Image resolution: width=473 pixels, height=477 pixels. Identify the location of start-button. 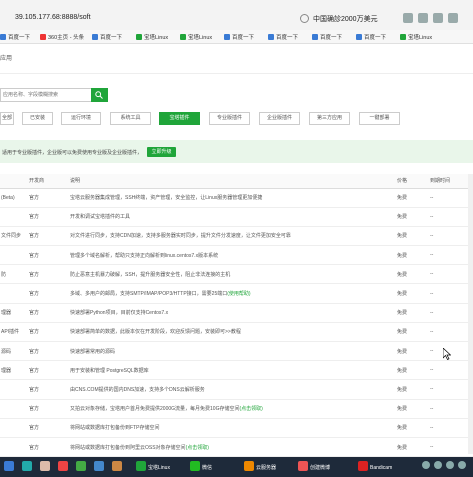
(10, 467).